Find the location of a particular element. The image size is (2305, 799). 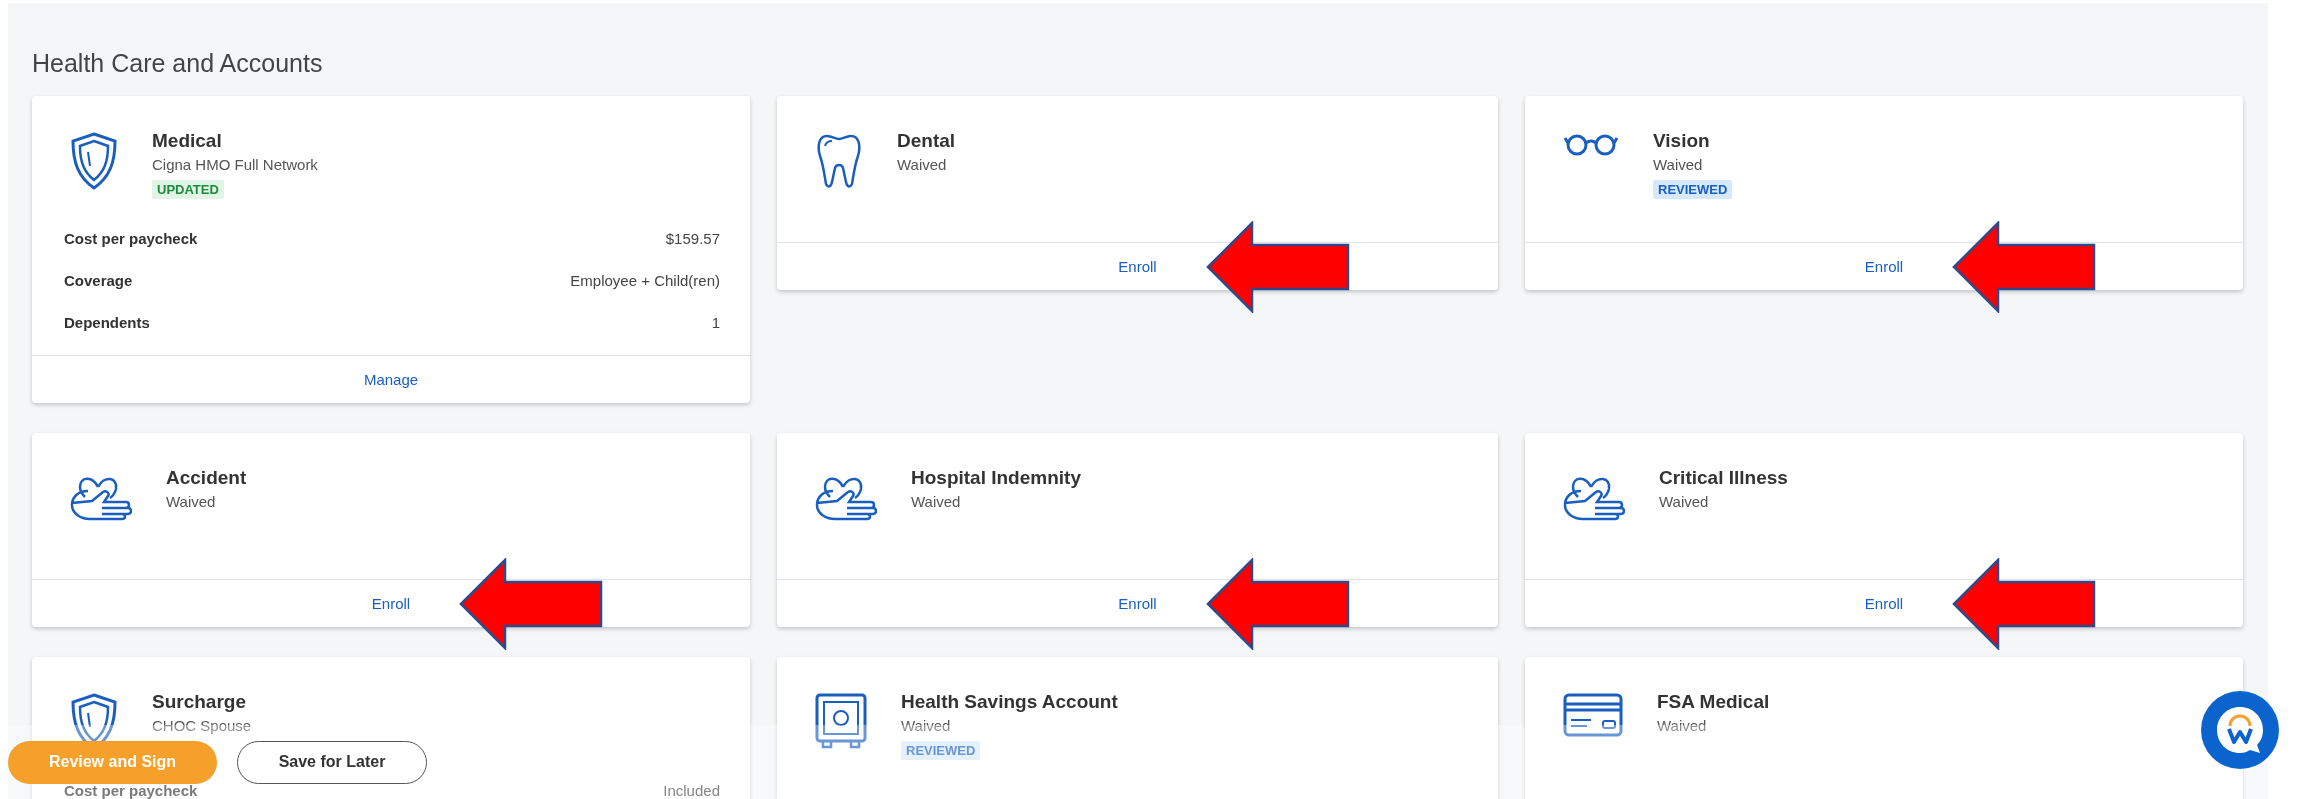

section-title: Health Care and Accounts is located at coordinates (178, 63).